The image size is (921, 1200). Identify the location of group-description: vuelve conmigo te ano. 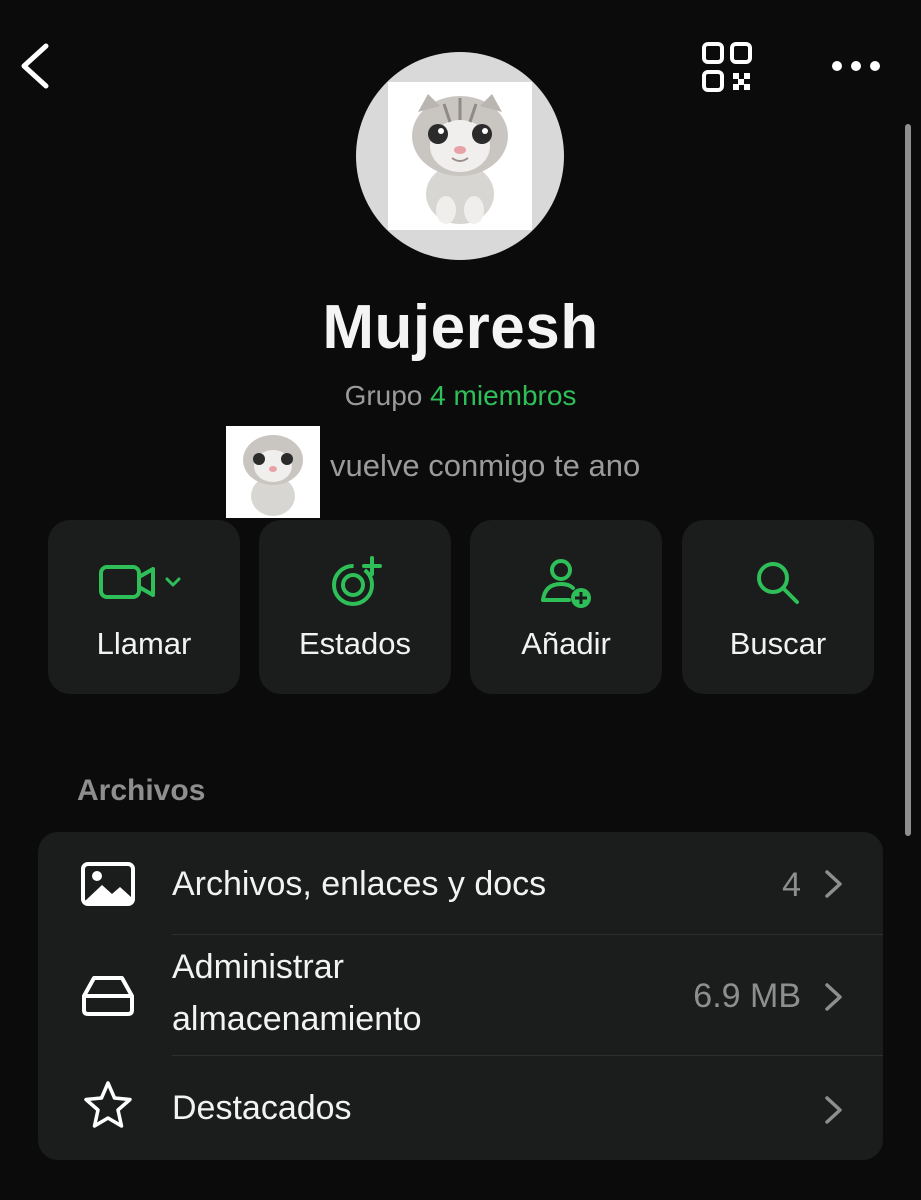
(485, 465).